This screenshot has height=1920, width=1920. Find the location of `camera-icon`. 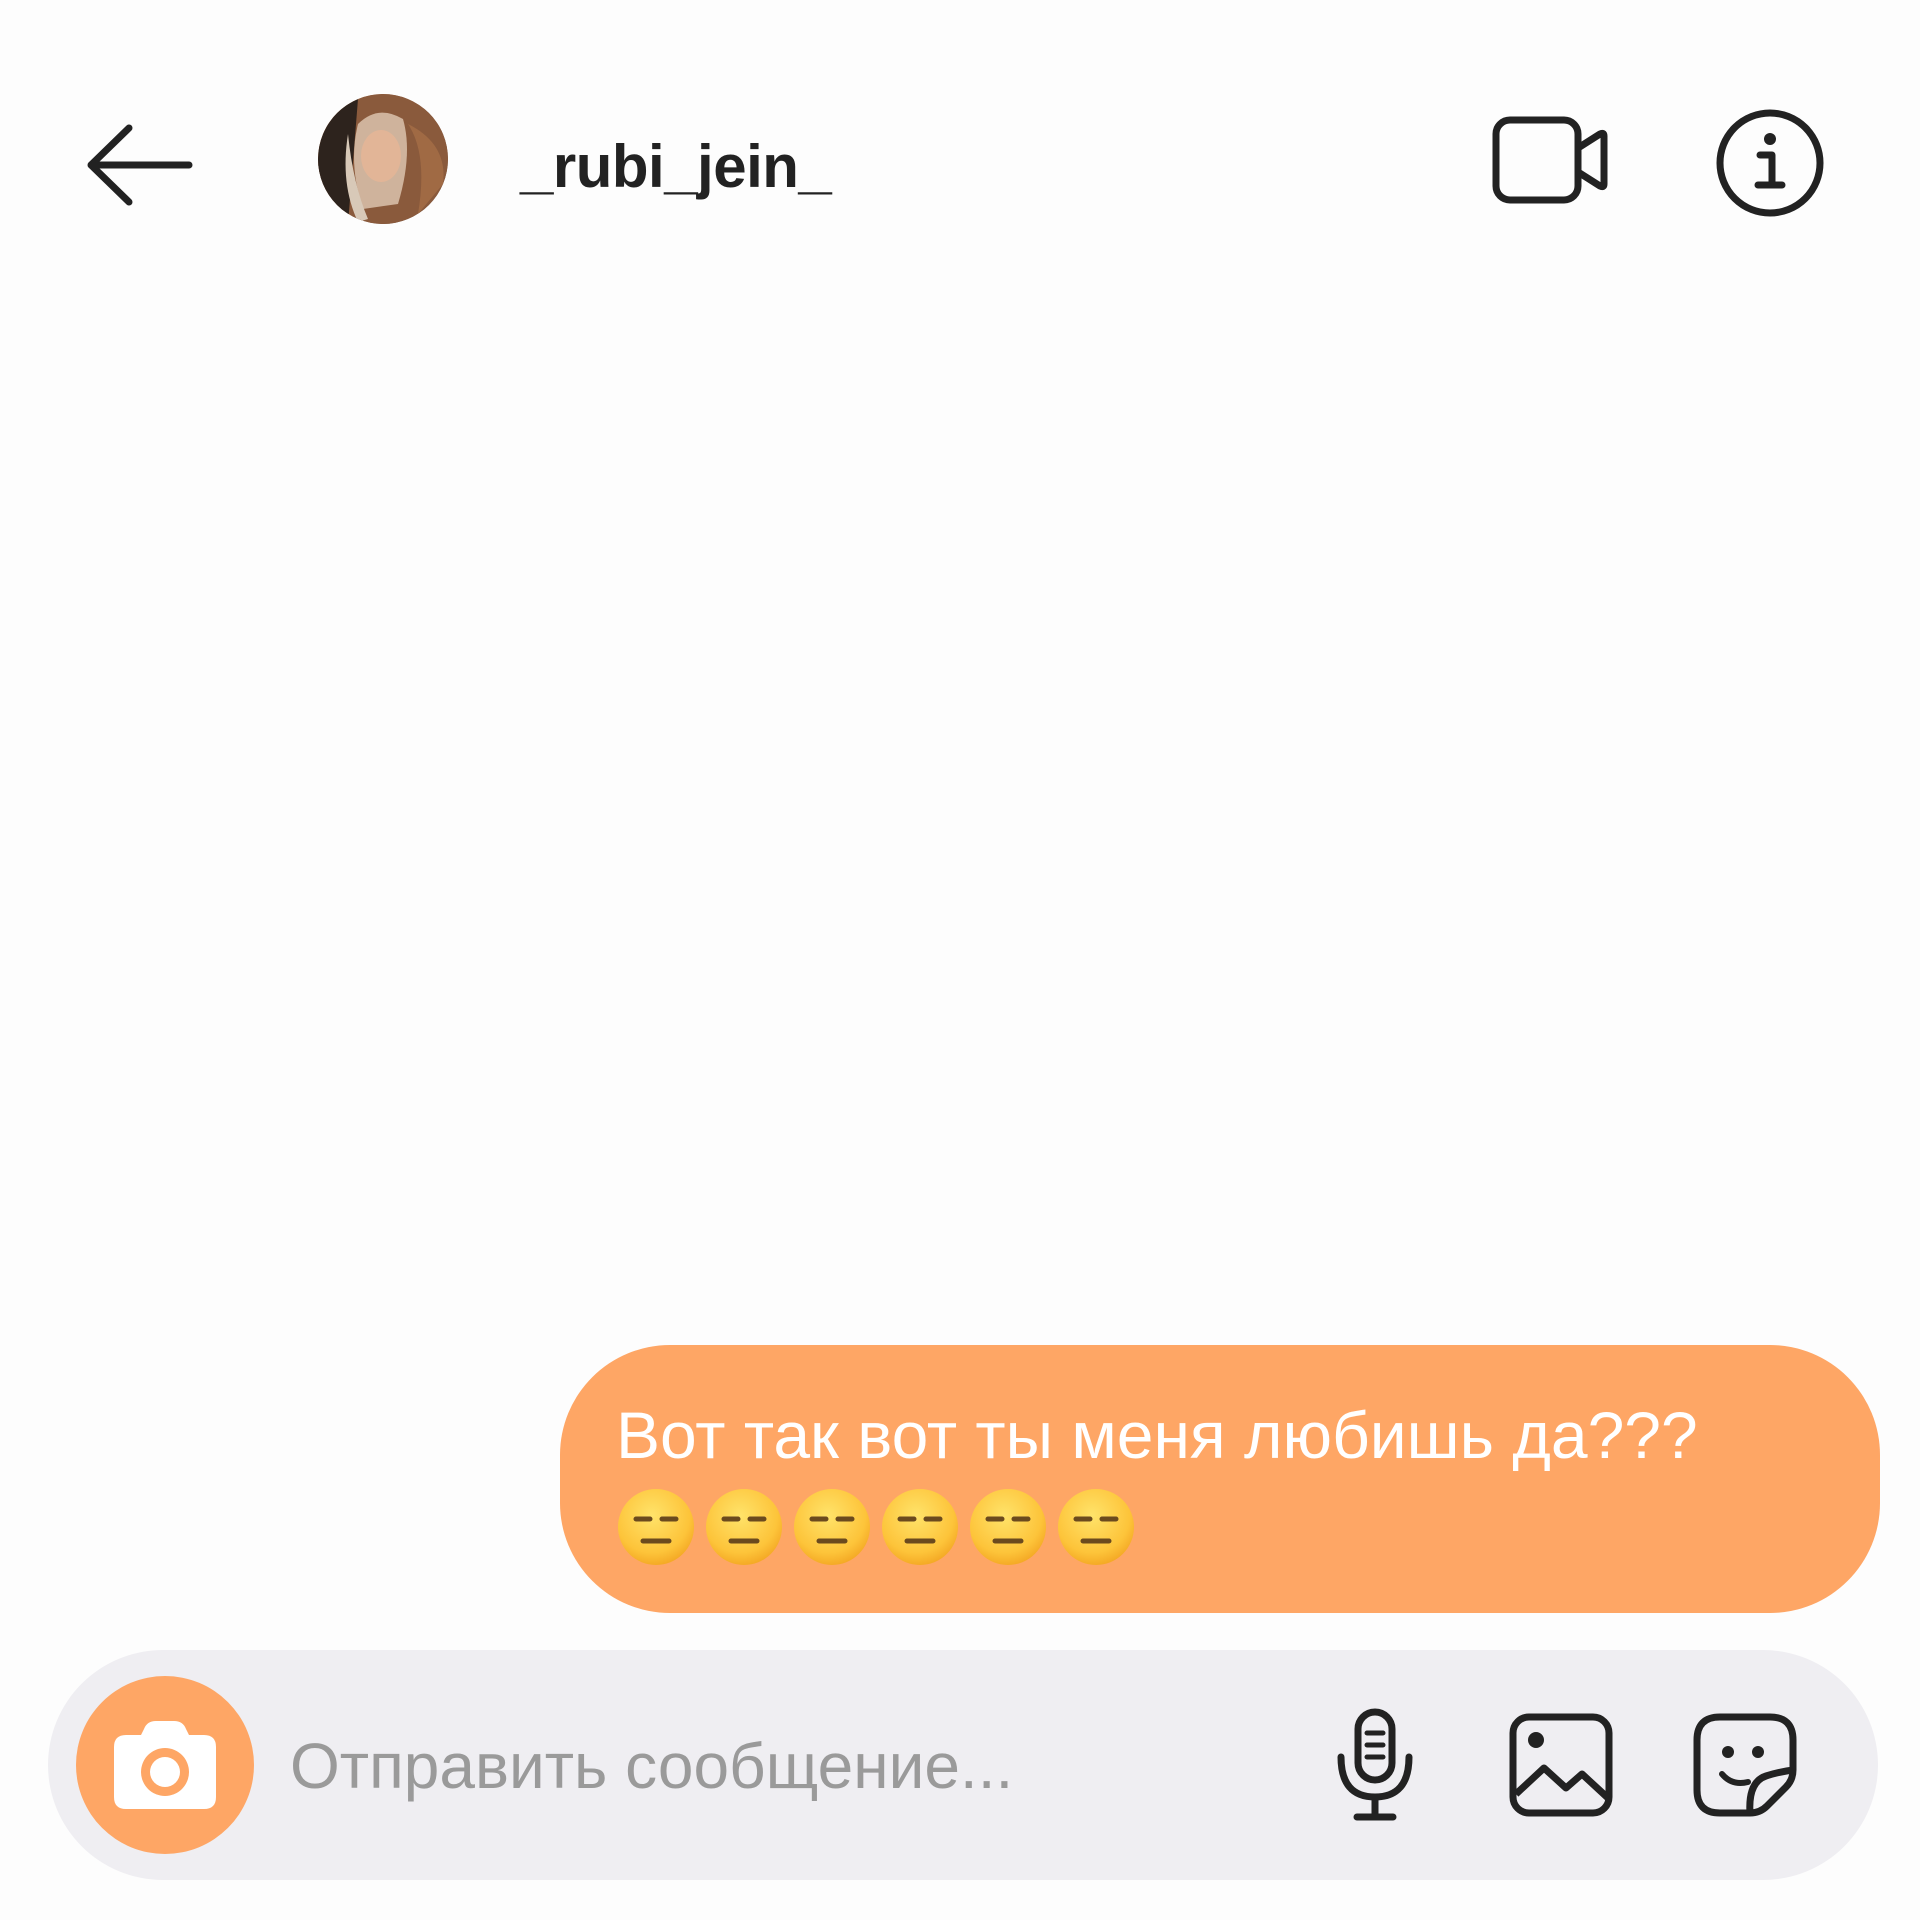

camera-icon is located at coordinates (165, 1765).